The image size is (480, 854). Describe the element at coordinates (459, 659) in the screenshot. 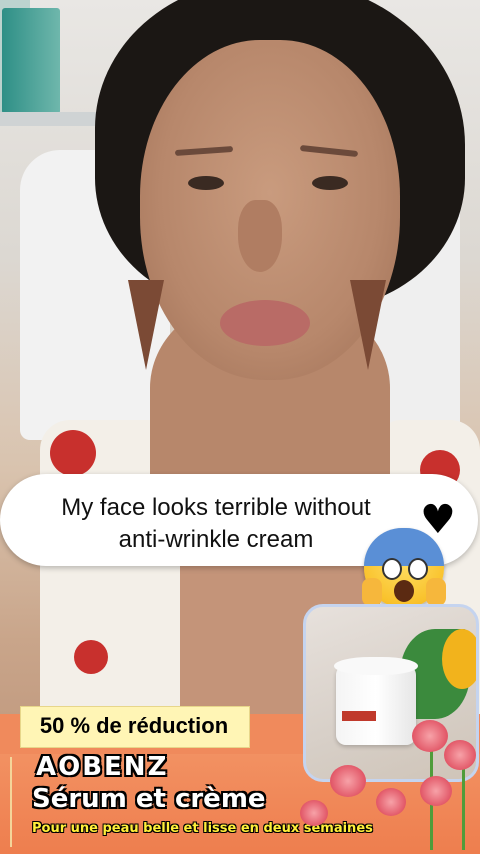

I see `sunflower-decoration` at that location.